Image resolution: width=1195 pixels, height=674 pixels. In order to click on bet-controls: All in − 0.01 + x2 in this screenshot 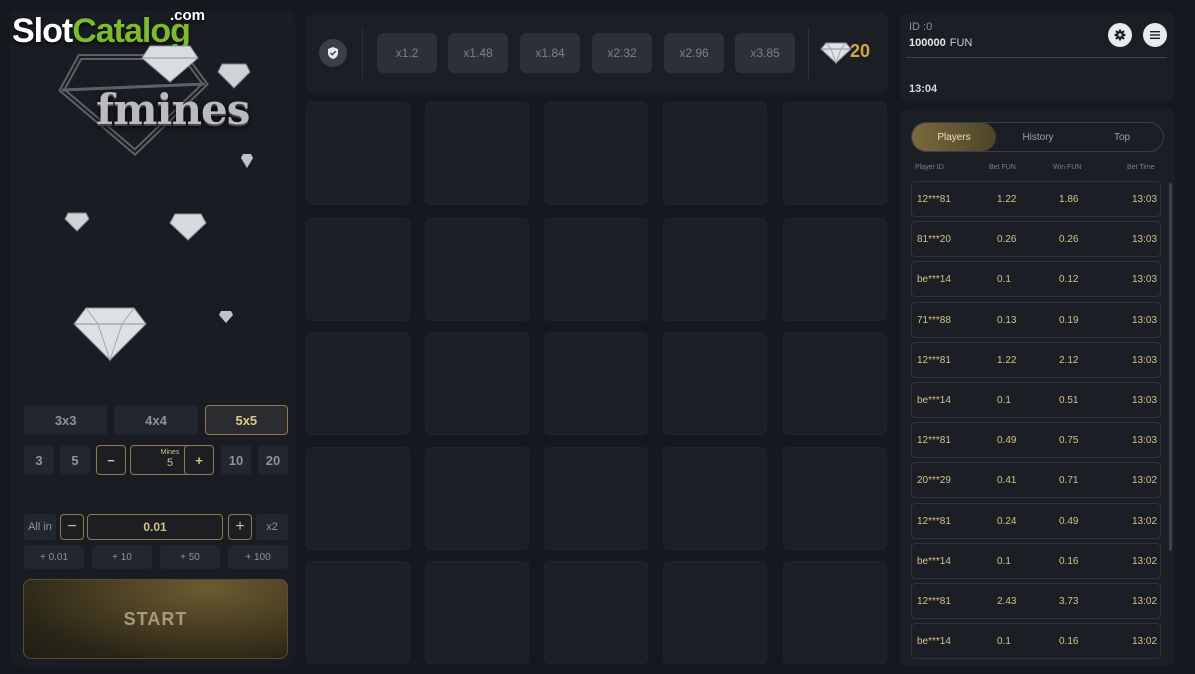, I will do `click(156, 527)`.